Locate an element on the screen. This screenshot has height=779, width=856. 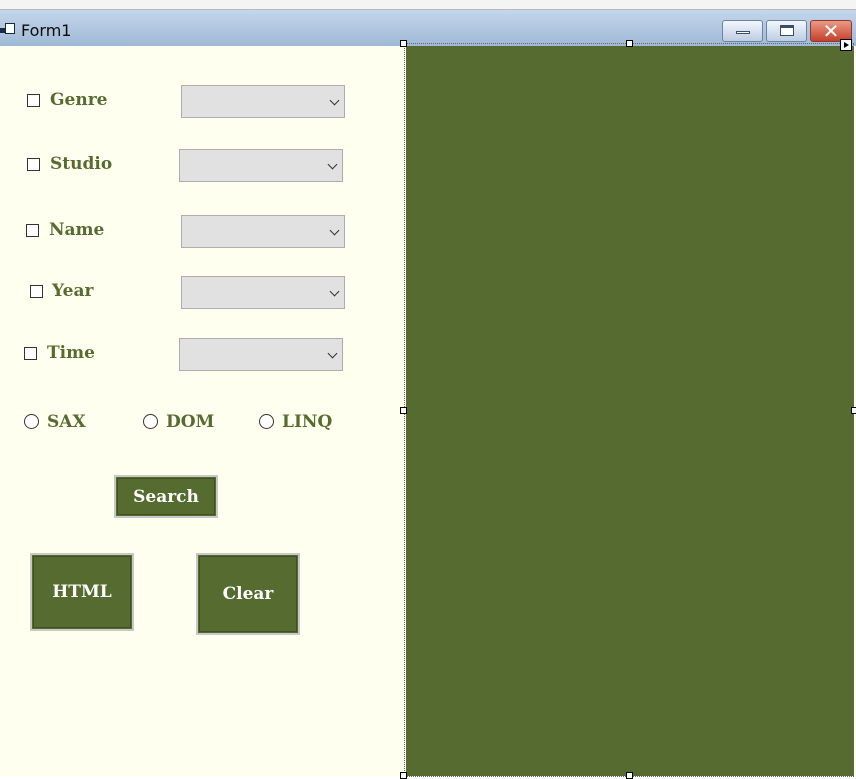
name-label: Name is located at coordinates (77, 230).